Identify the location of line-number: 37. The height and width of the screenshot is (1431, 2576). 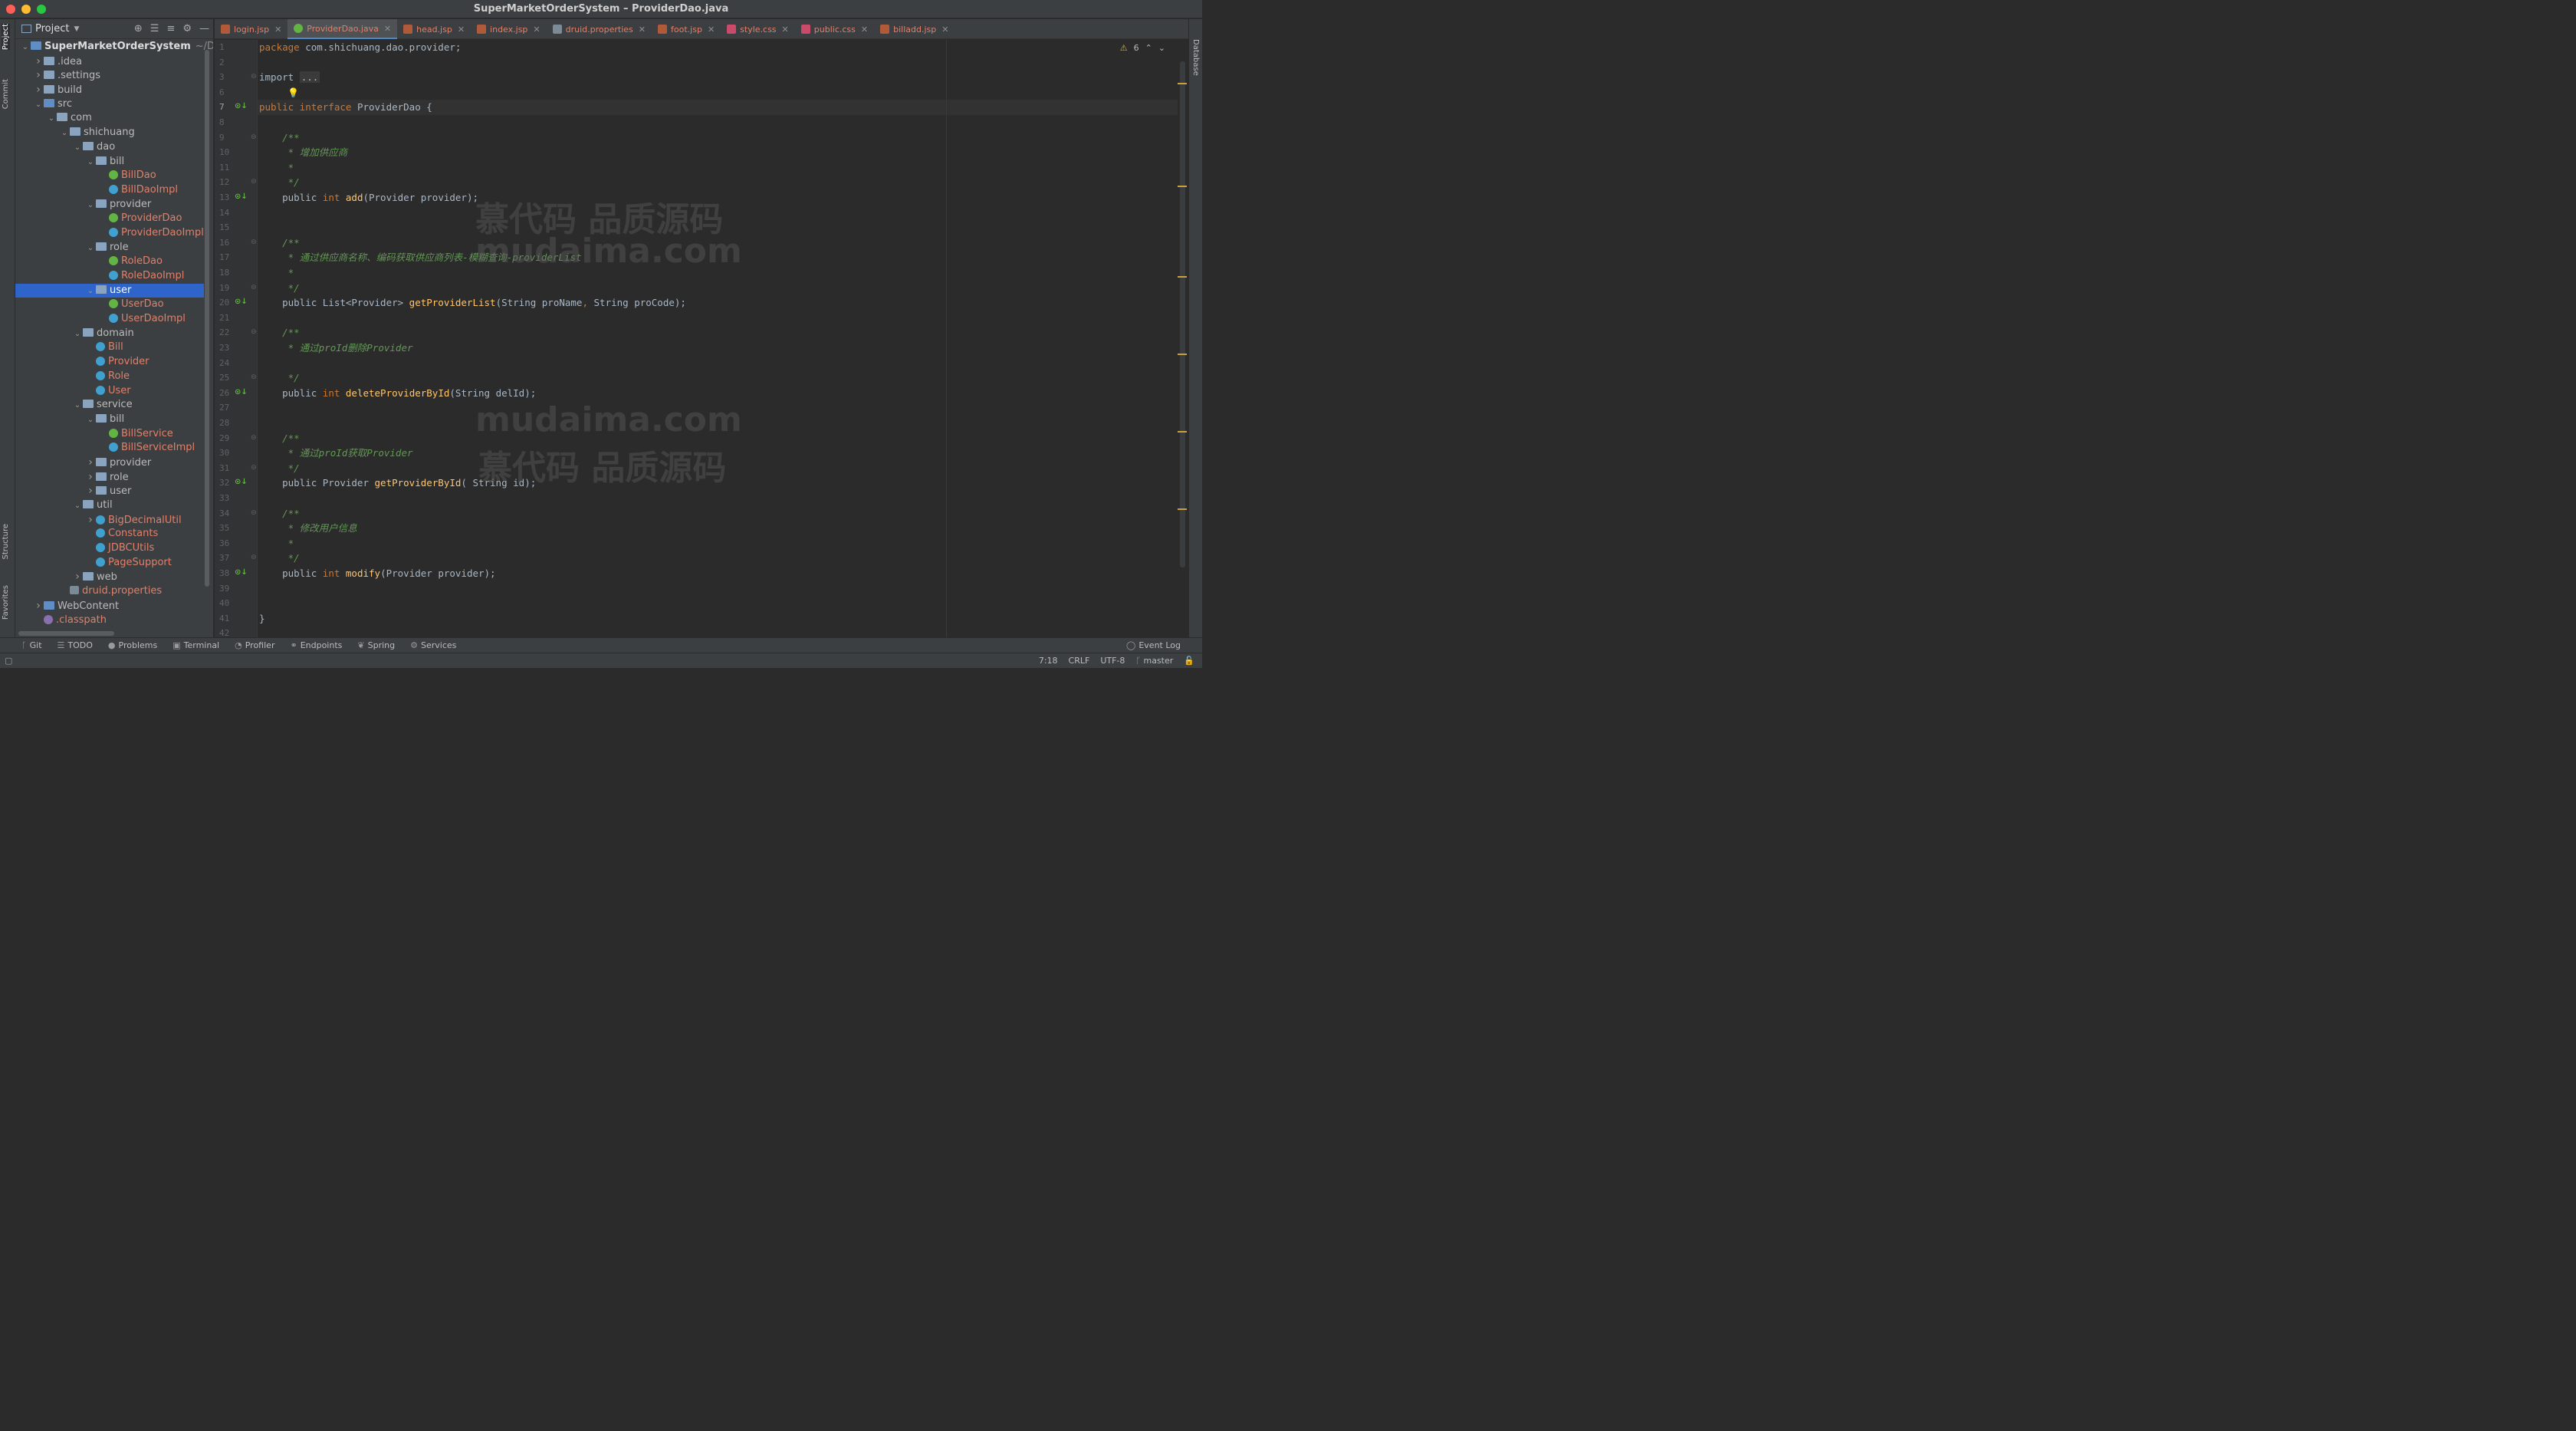
(228, 558).